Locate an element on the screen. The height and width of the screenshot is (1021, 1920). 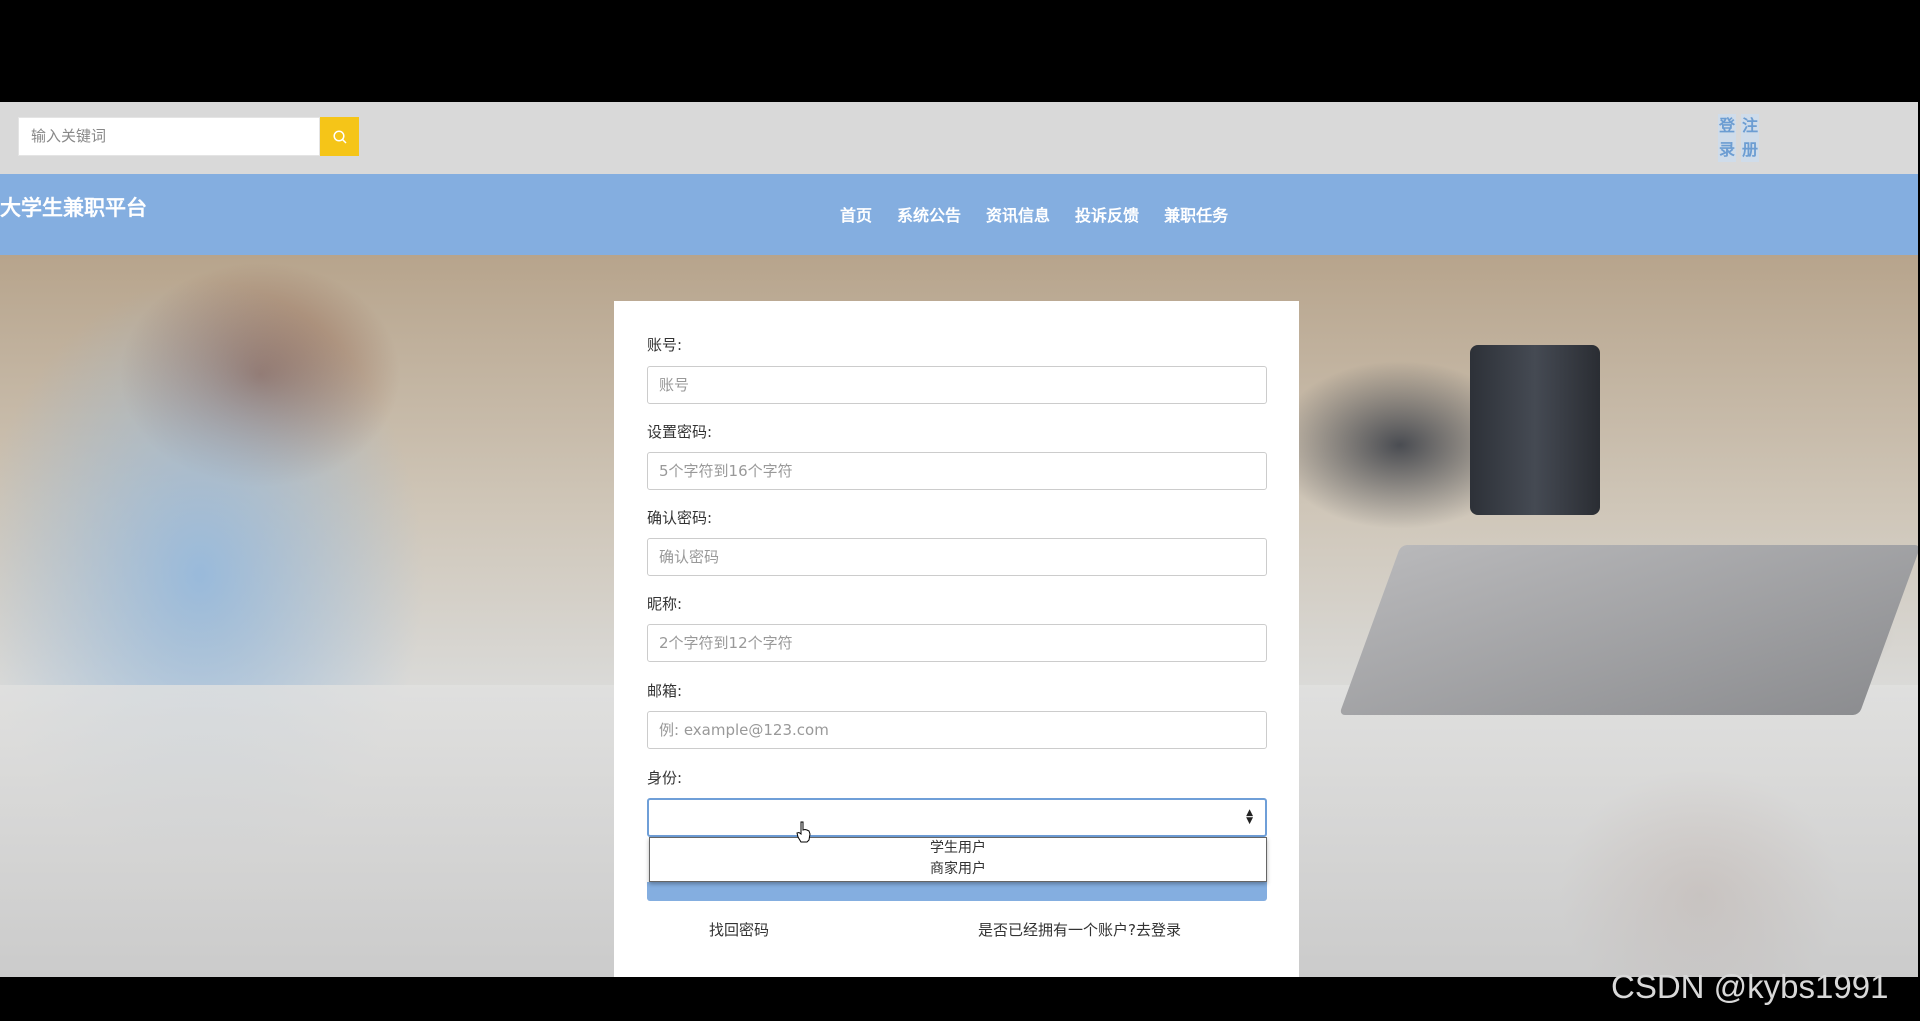
register-submit-button is located at coordinates (957, 891).